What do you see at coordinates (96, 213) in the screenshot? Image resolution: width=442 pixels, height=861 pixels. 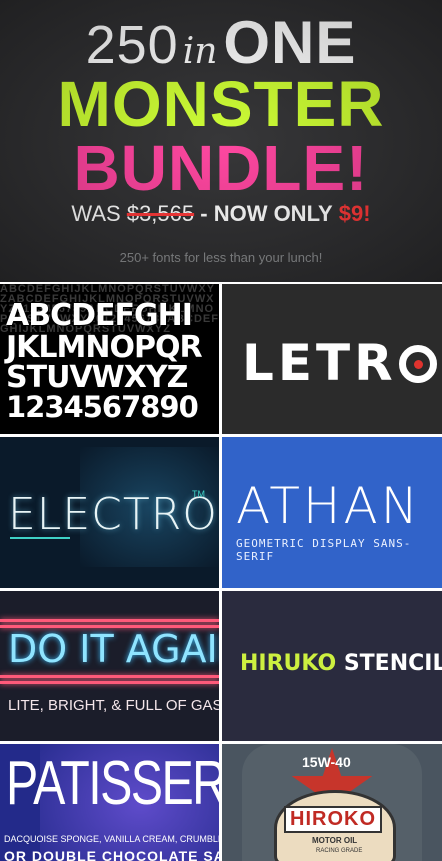 I see `was-label: WAS` at bounding box center [96, 213].